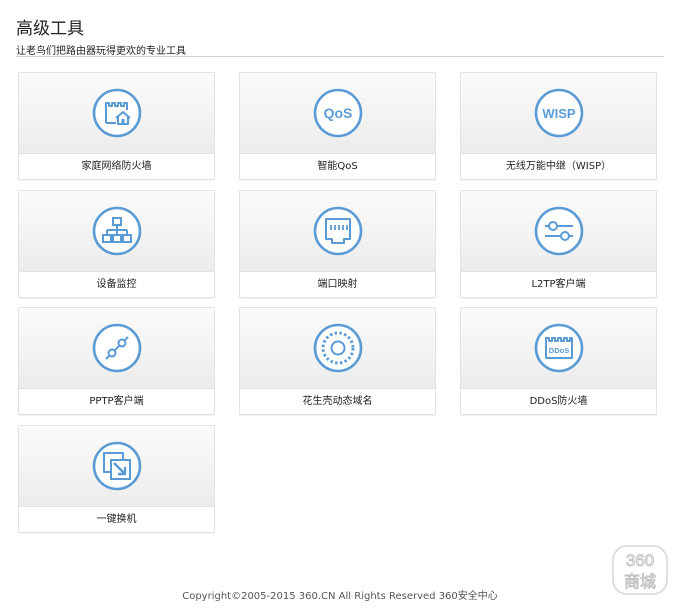 The height and width of the screenshot is (609, 680). Describe the element at coordinates (558, 166) in the screenshot. I see `tool-label: 无线万能中继（WISP）` at that location.